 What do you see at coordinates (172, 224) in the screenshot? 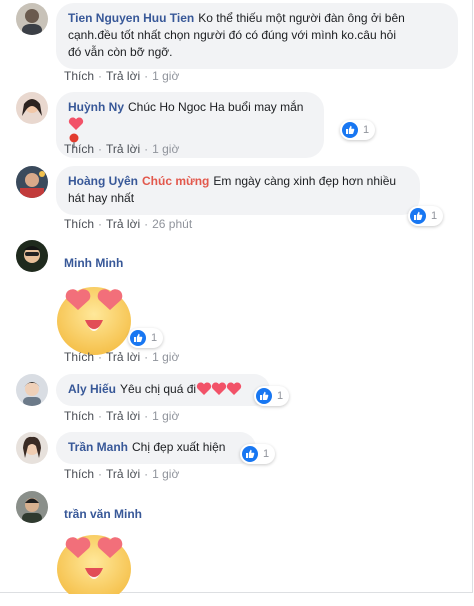
I see `timestamp: 26 phút` at bounding box center [172, 224].